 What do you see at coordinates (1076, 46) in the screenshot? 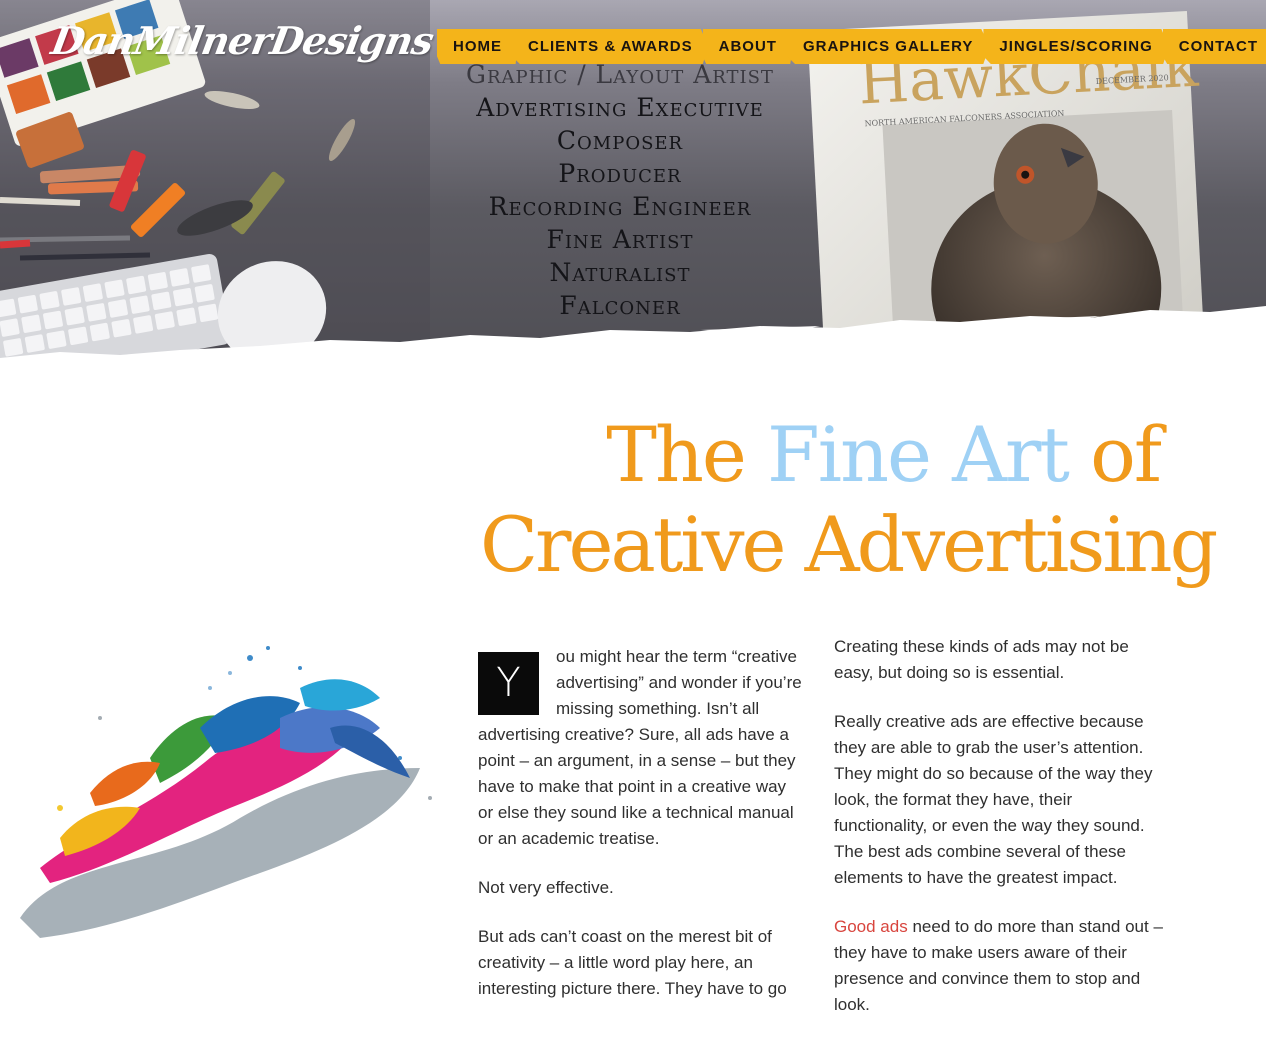
I see `nav-jingles-scoring: JINGLES/SCORING` at bounding box center [1076, 46].